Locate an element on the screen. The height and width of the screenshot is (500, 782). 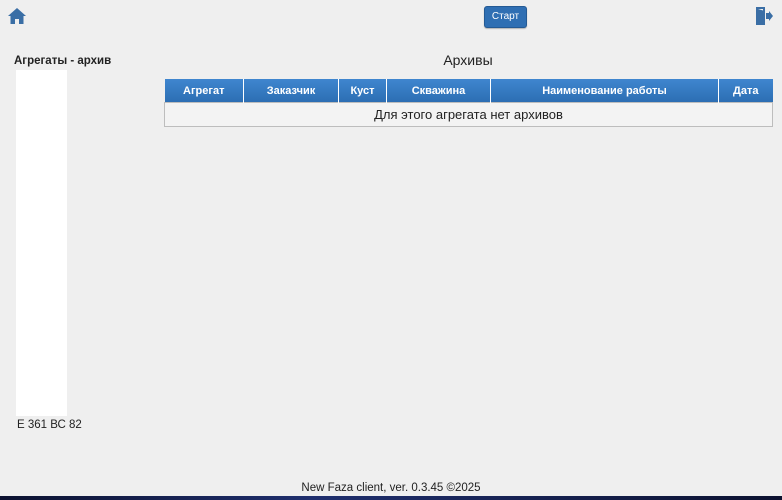
taskbar-strip is located at coordinates (391, 498).